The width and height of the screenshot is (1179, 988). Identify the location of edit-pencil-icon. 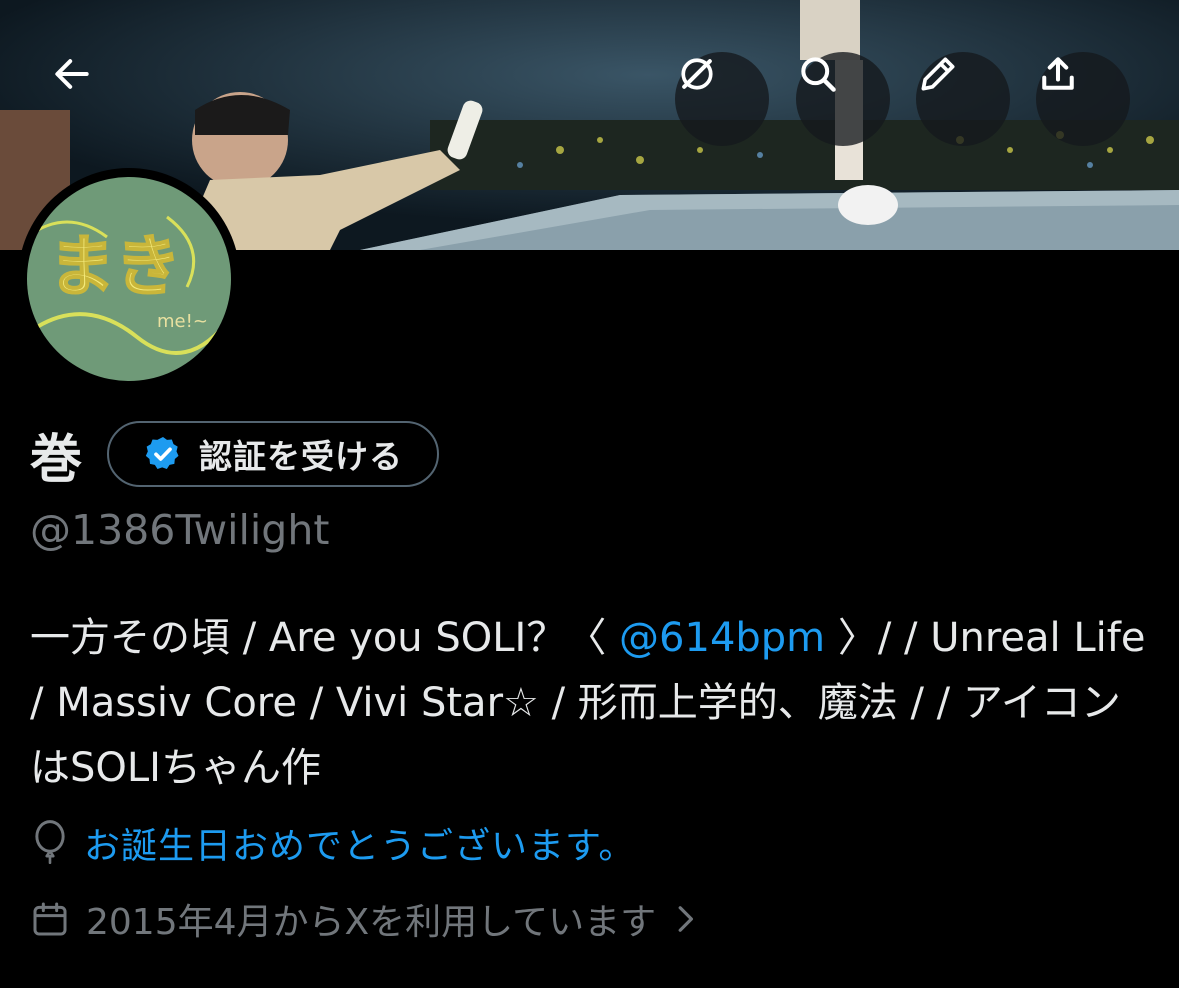
(938, 74).